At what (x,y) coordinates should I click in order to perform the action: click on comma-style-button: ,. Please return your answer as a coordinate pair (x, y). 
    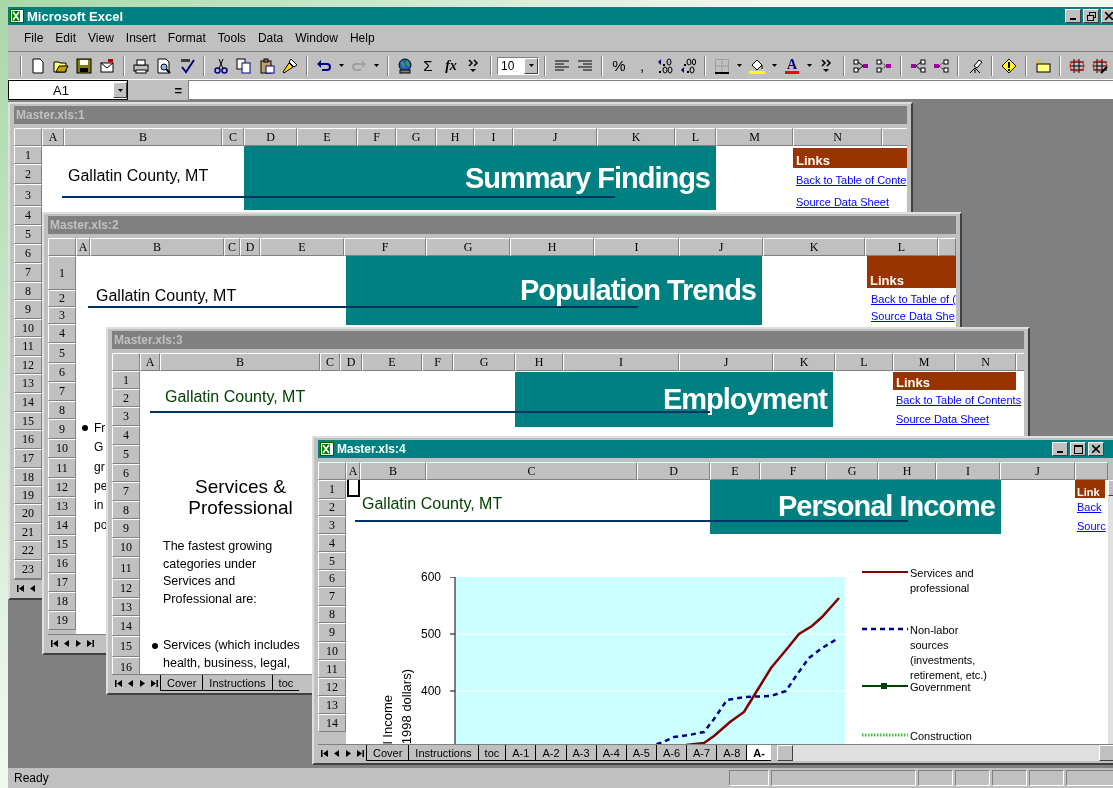
    Looking at the image, I should click on (642, 65).